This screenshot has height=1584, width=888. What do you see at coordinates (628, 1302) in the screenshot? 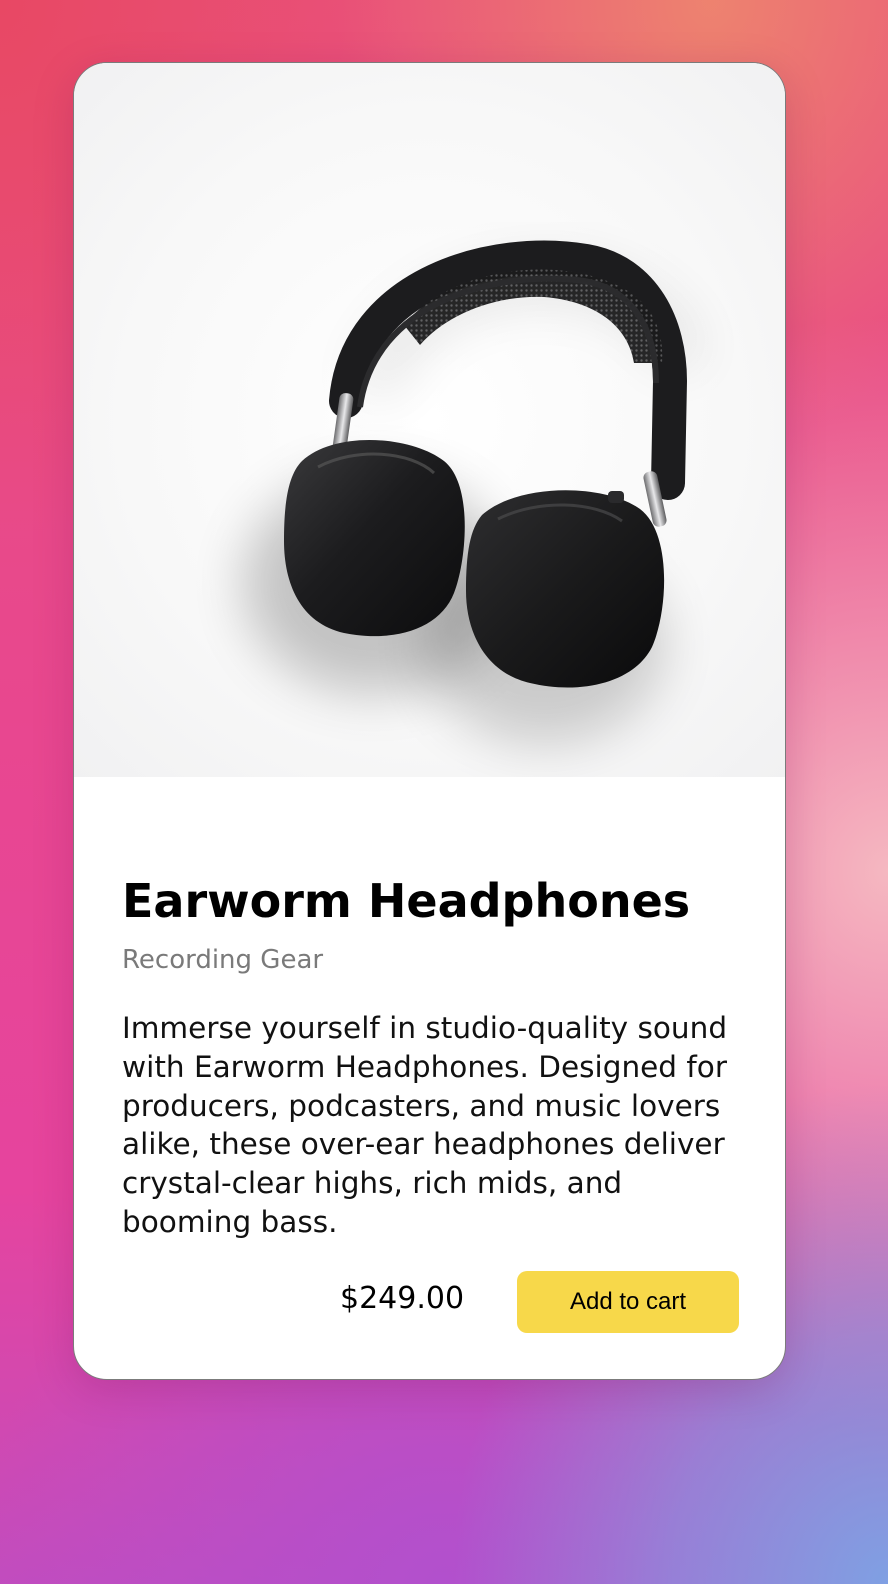
I see `add-to-cart-button: Add to cart` at bounding box center [628, 1302].